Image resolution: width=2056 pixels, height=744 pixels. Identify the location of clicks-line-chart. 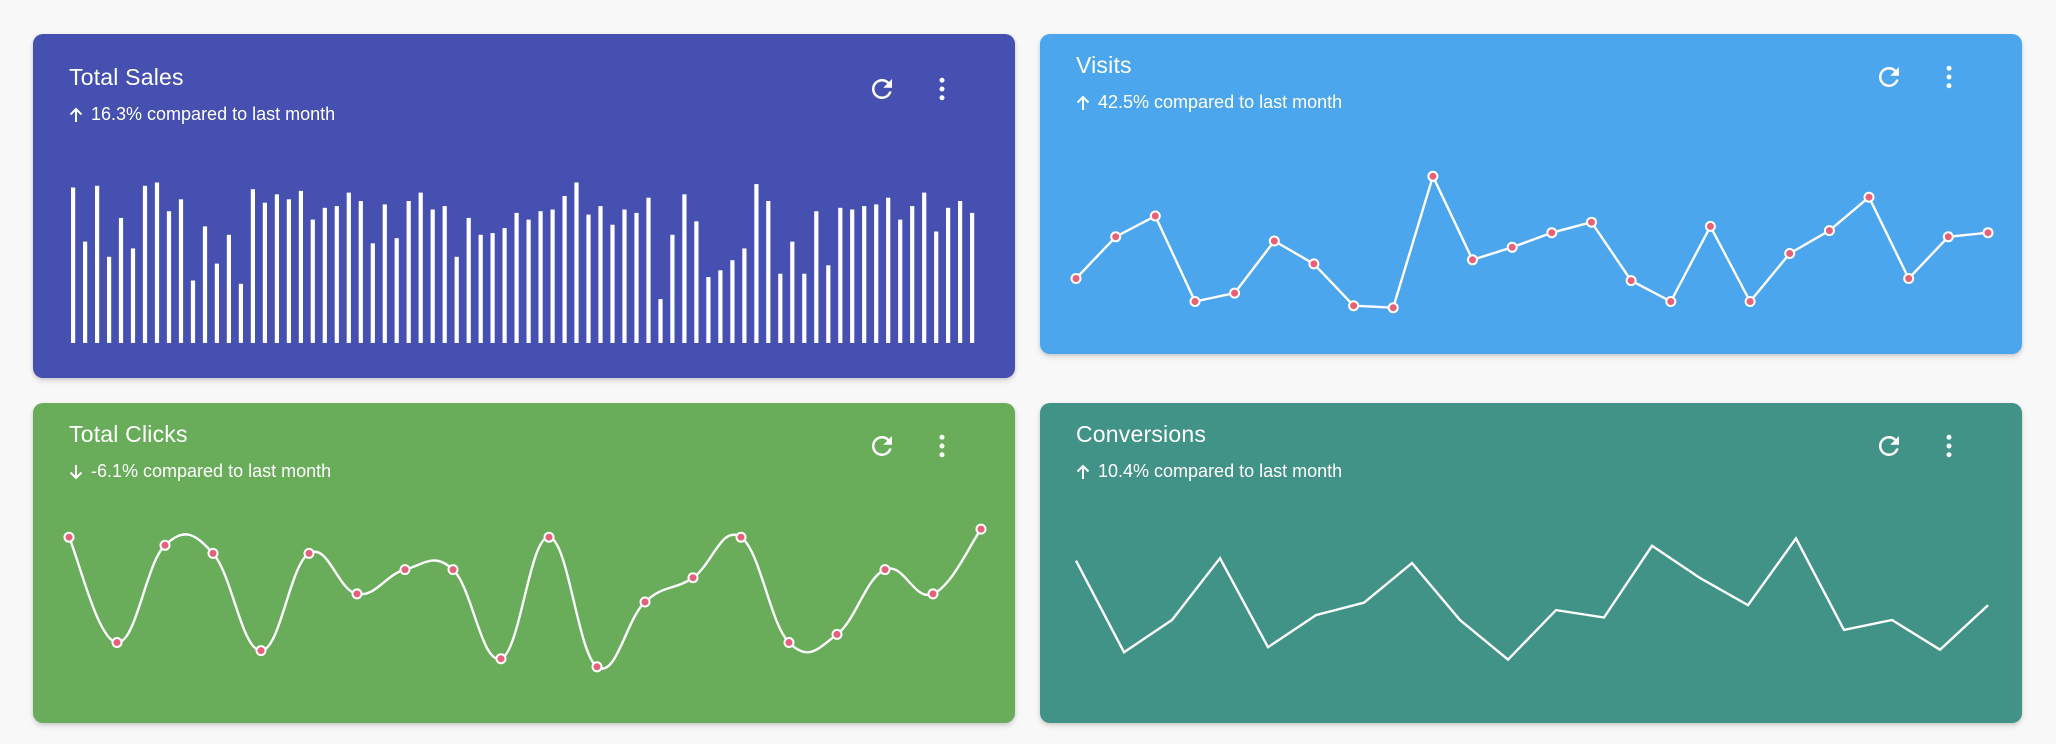
(525, 598).